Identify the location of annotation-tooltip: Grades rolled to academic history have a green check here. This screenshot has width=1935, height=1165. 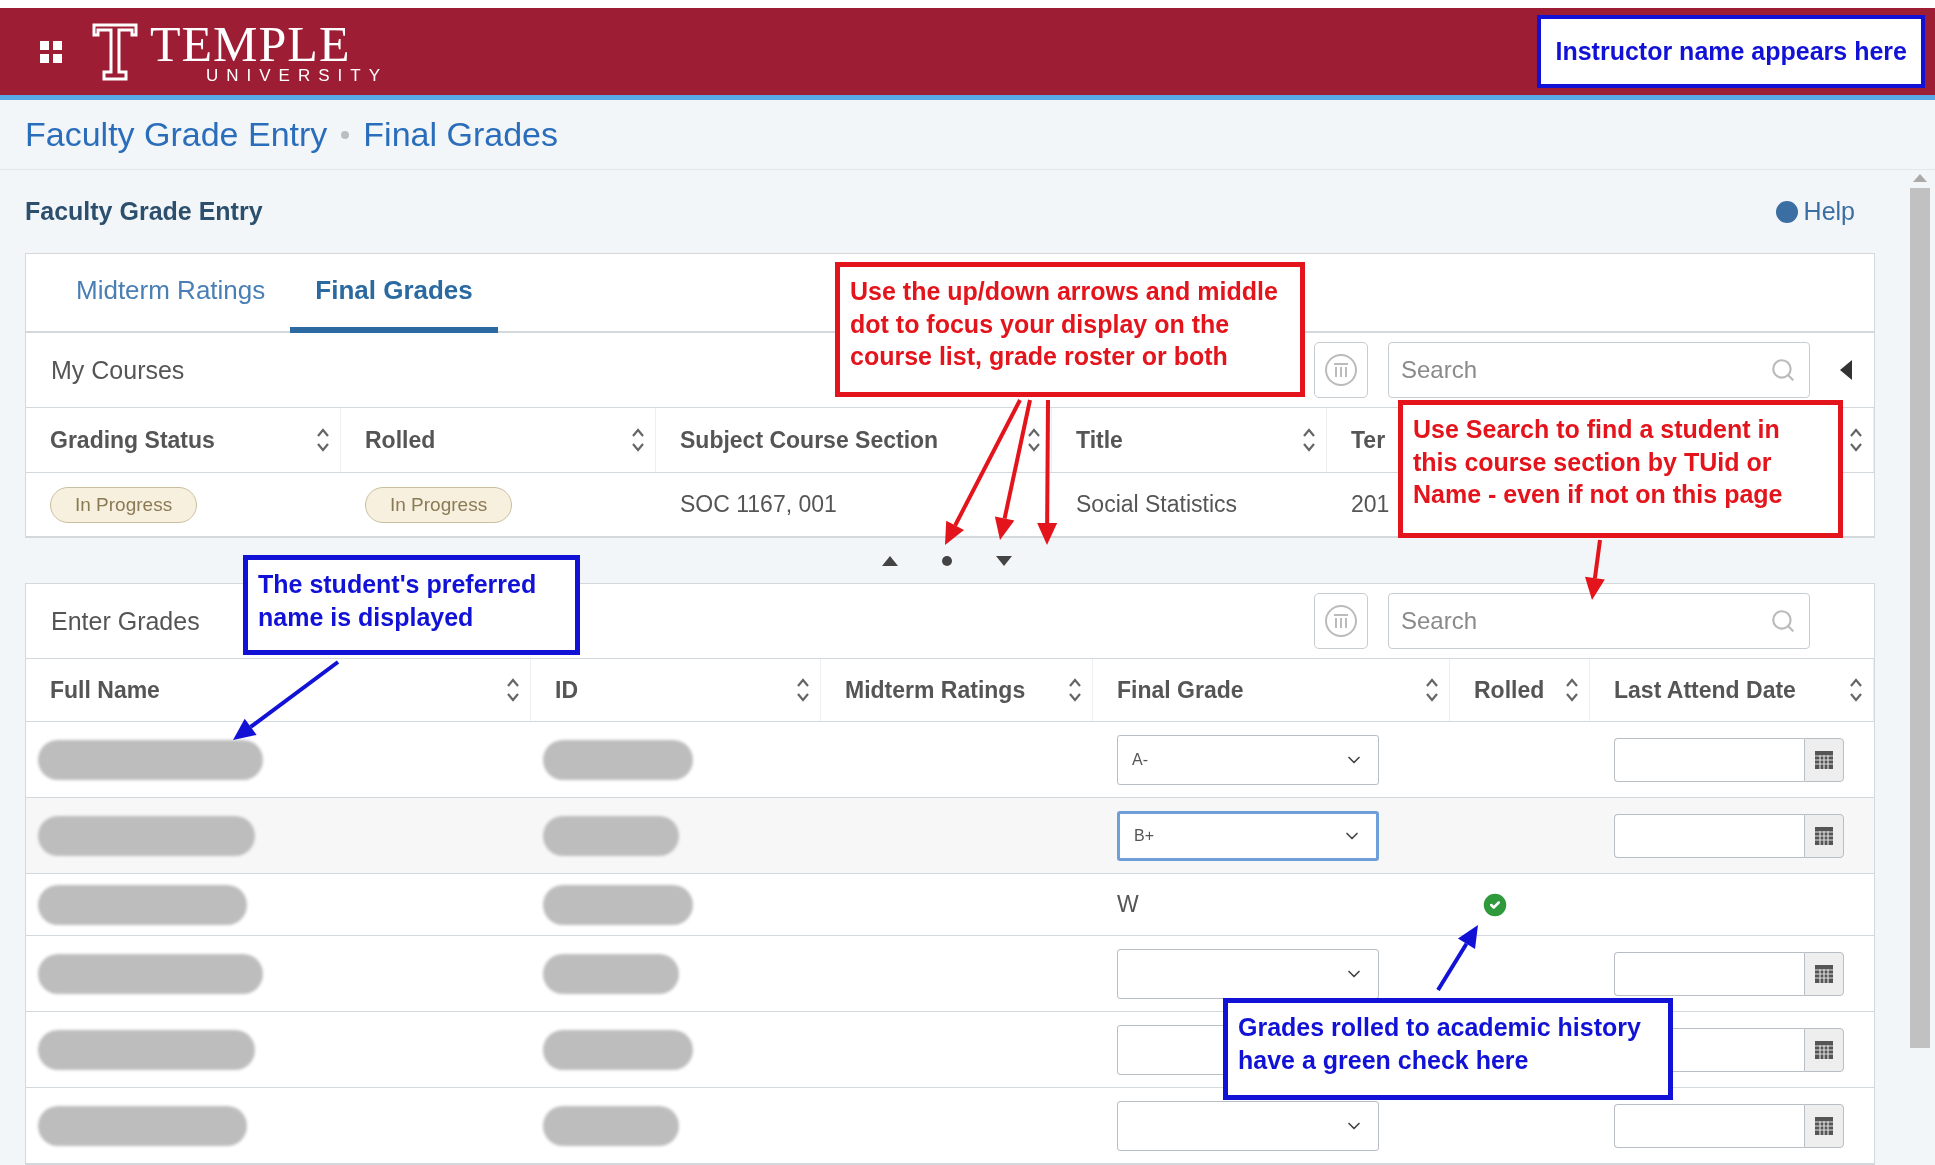
(1448, 1049).